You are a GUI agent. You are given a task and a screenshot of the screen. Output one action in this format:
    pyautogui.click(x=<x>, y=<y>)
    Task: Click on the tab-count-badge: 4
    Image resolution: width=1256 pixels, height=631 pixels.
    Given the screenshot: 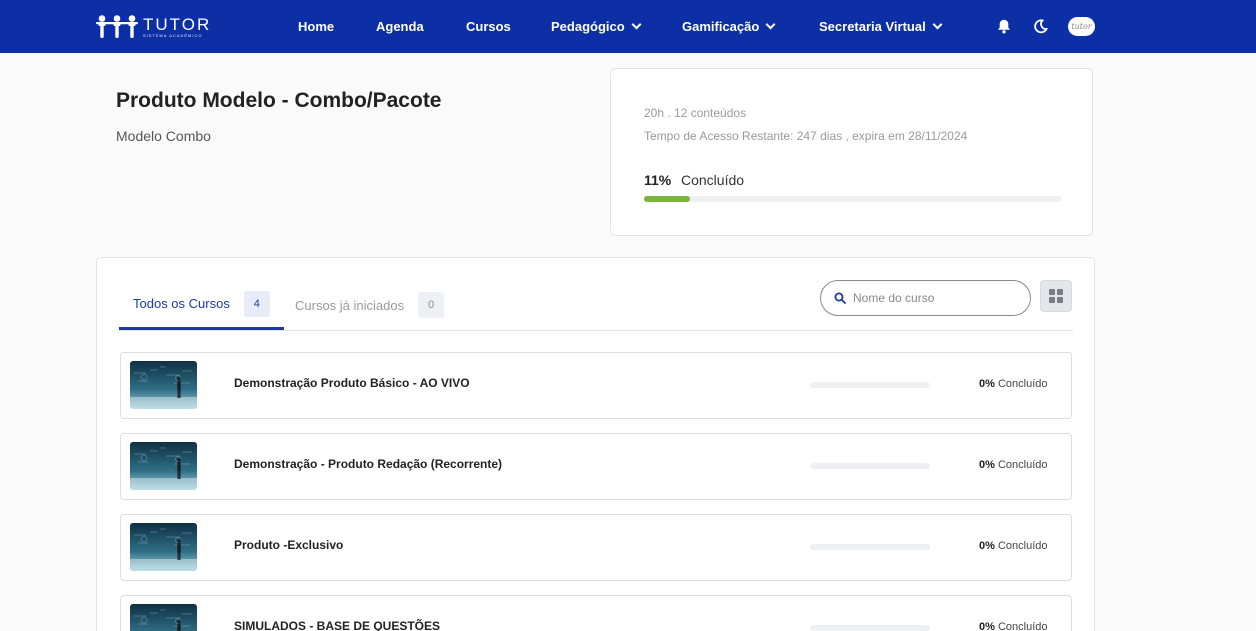 What is the action you would take?
    pyautogui.click(x=256, y=303)
    